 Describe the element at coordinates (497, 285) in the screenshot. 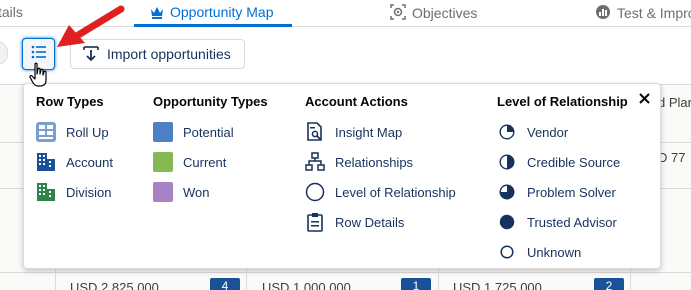

I see `grid-amount: USD 1,725,000` at that location.